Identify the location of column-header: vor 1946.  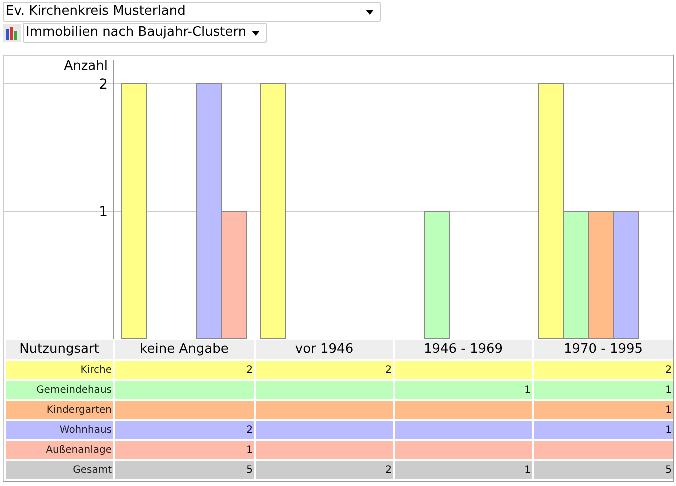
(324, 349).